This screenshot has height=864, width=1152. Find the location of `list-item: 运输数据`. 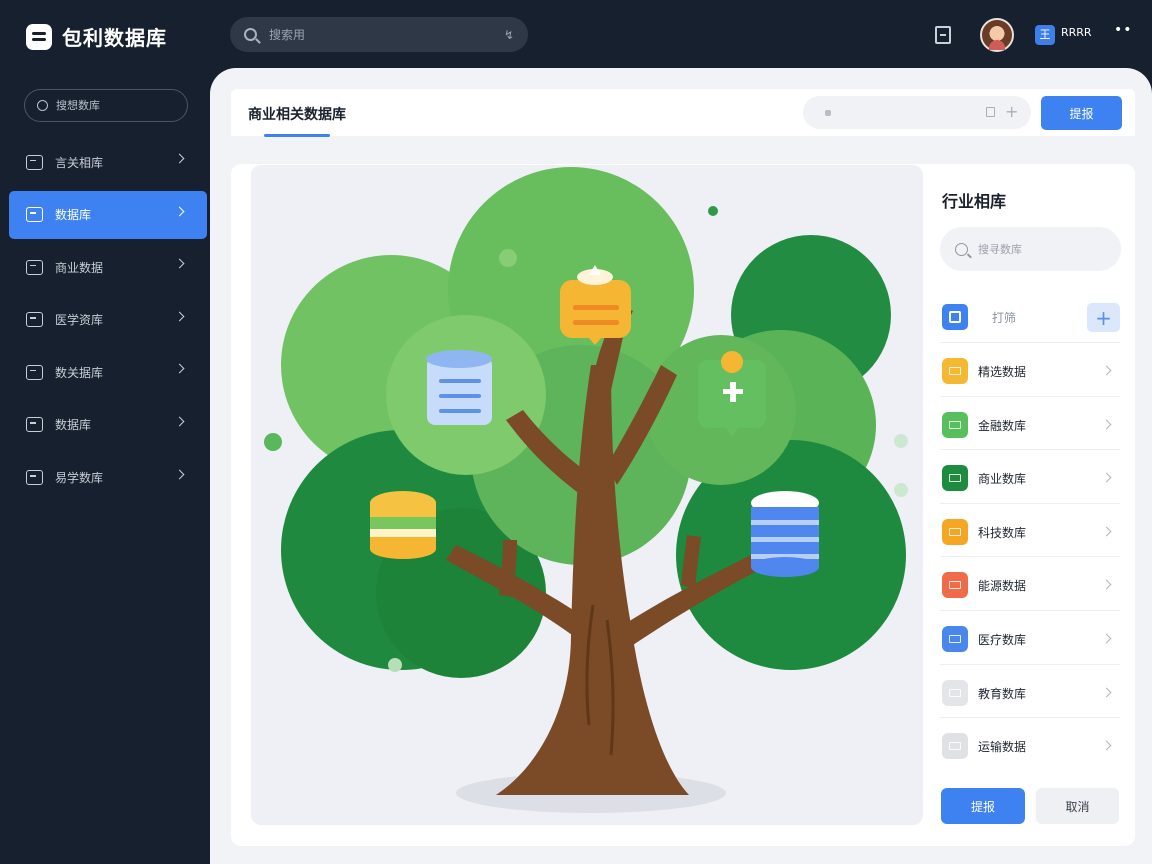

list-item: 运输数据 is located at coordinates (1030, 744).